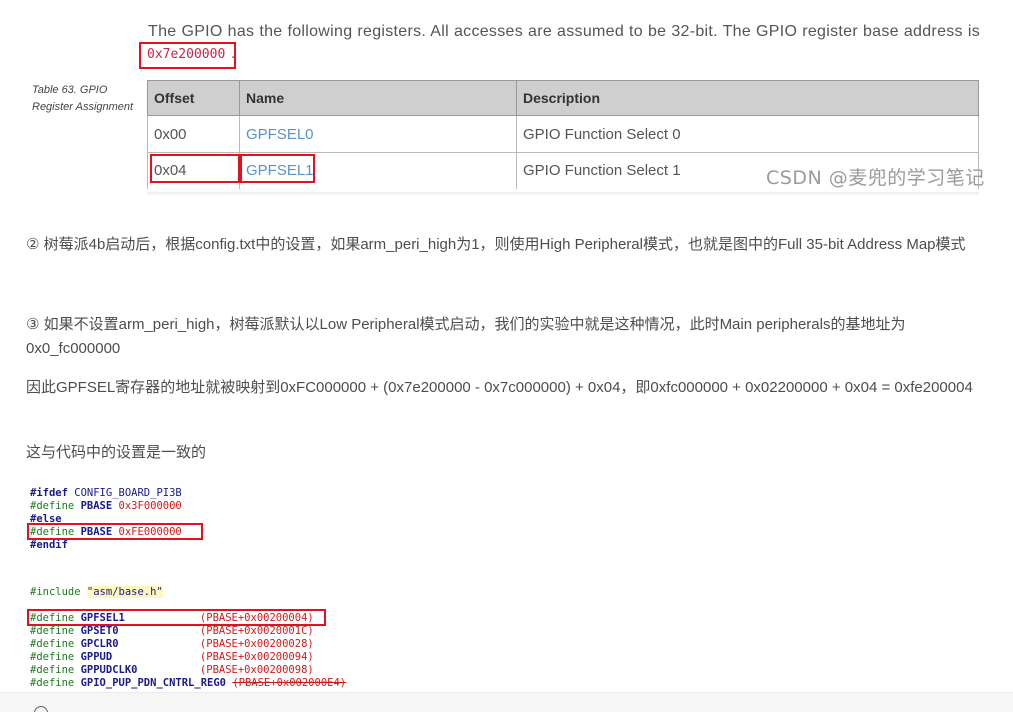  Describe the element at coordinates (49, 493) in the screenshot. I see `code-directive: #ifdef` at that location.